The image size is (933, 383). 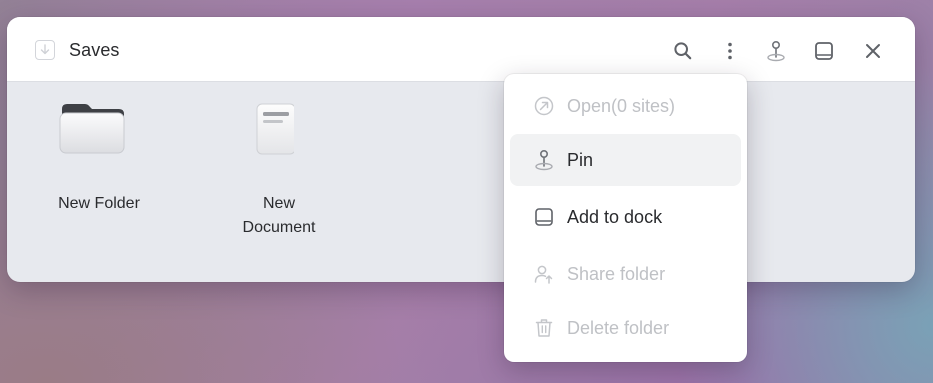 I want to click on more-vertical-icon, so click(x=730, y=51).